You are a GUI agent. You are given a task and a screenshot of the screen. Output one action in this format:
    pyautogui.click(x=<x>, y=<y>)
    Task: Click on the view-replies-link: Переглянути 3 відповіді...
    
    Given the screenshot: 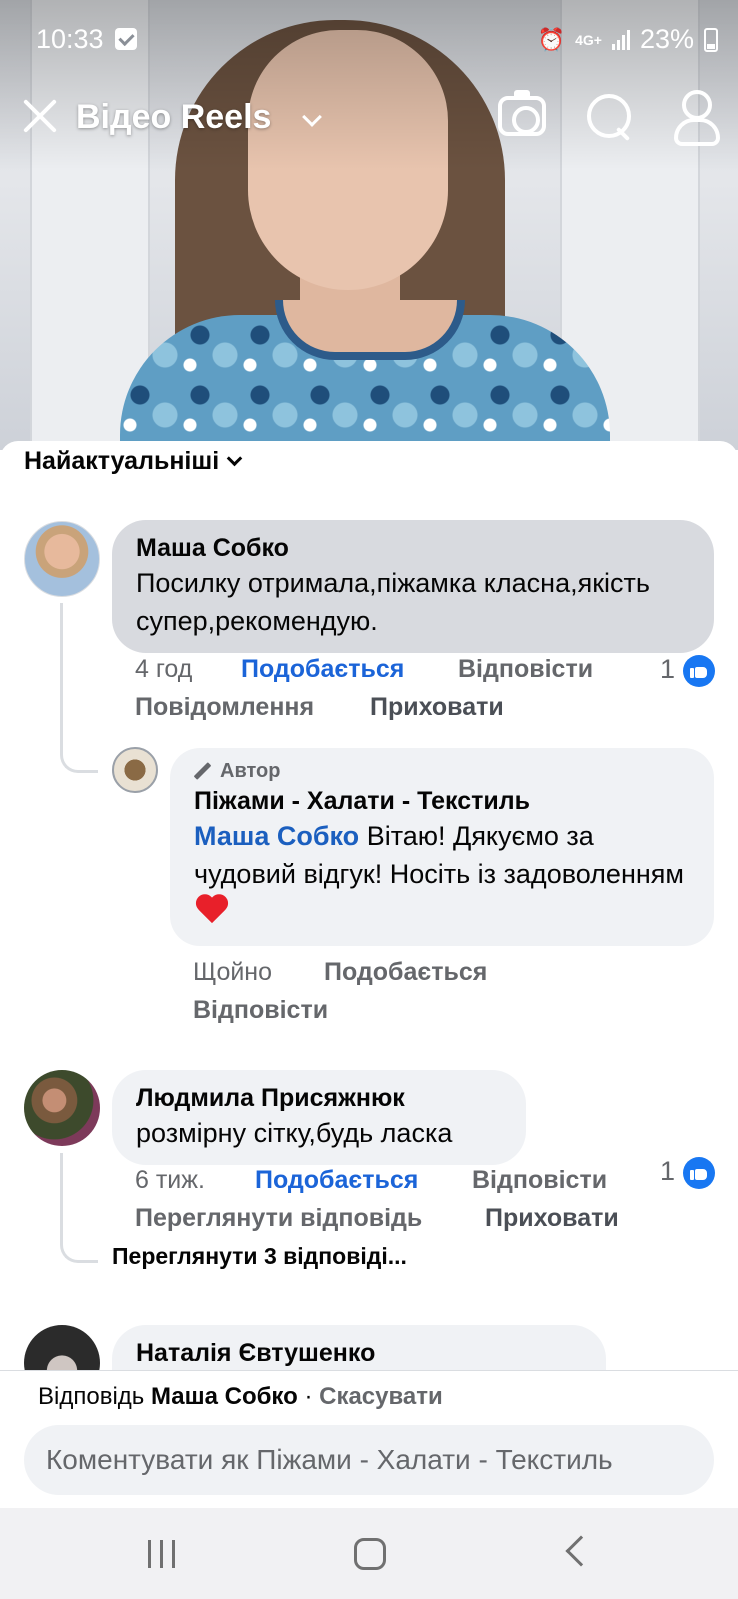 What is the action you would take?
    pyautogui.click(x=259, y=1256)
    